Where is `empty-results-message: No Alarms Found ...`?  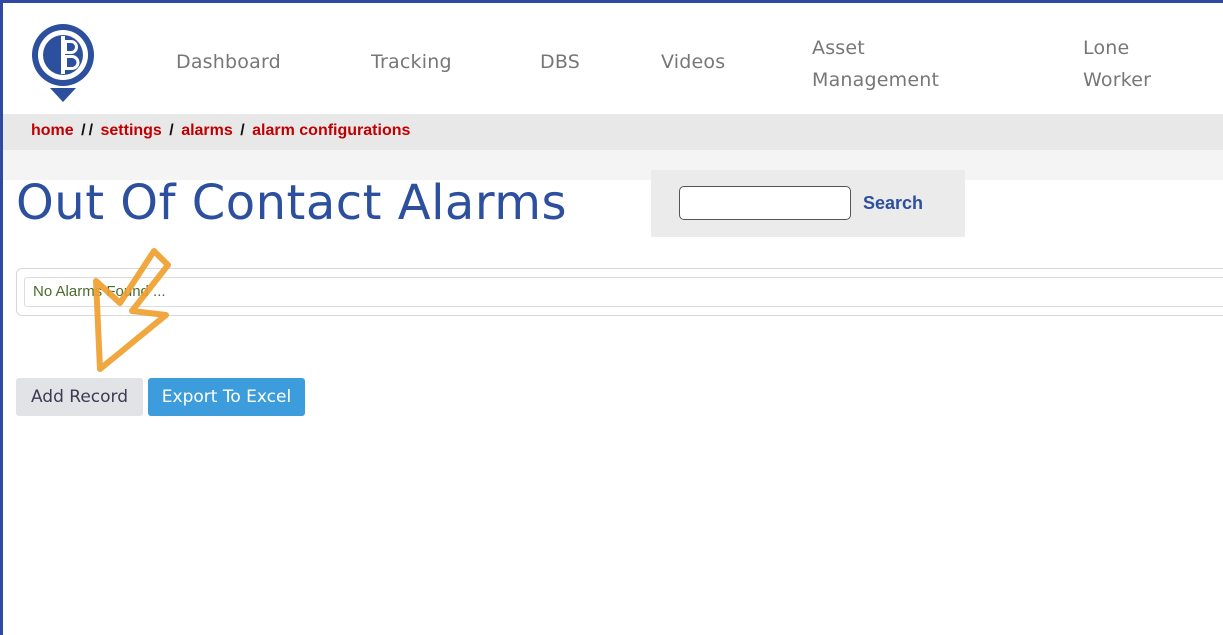
empty-results-message: No Alarms Found ... is located at coordinates (623, 292).